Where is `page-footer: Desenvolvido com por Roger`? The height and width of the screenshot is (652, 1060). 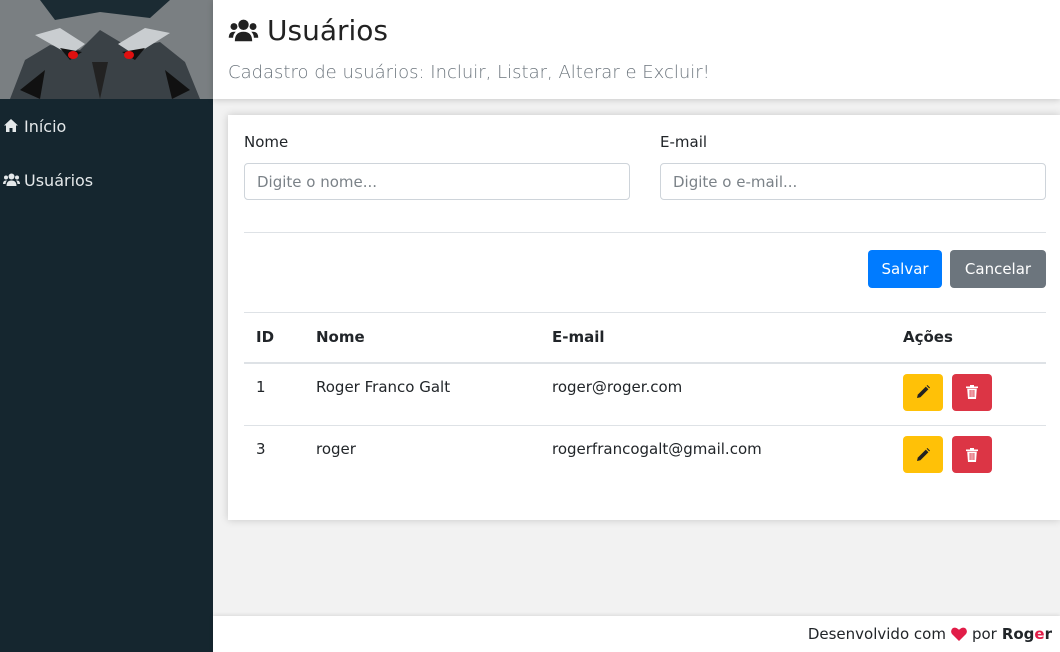 page-footer: Desenvolvido com por Roger is located at coordinates (636, 634).